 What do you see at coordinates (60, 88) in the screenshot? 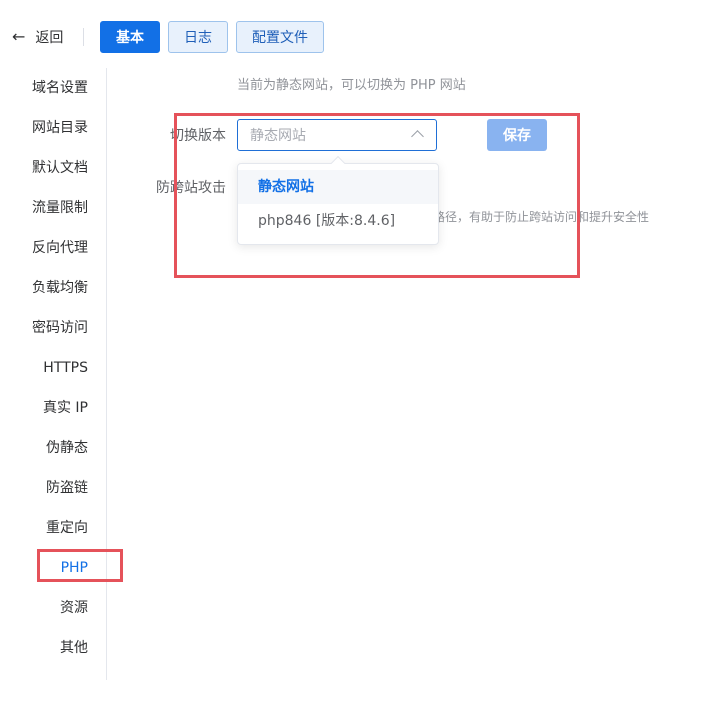
I see `sidebar-item-domain: 域名设置` at bounding box center [60, 88].